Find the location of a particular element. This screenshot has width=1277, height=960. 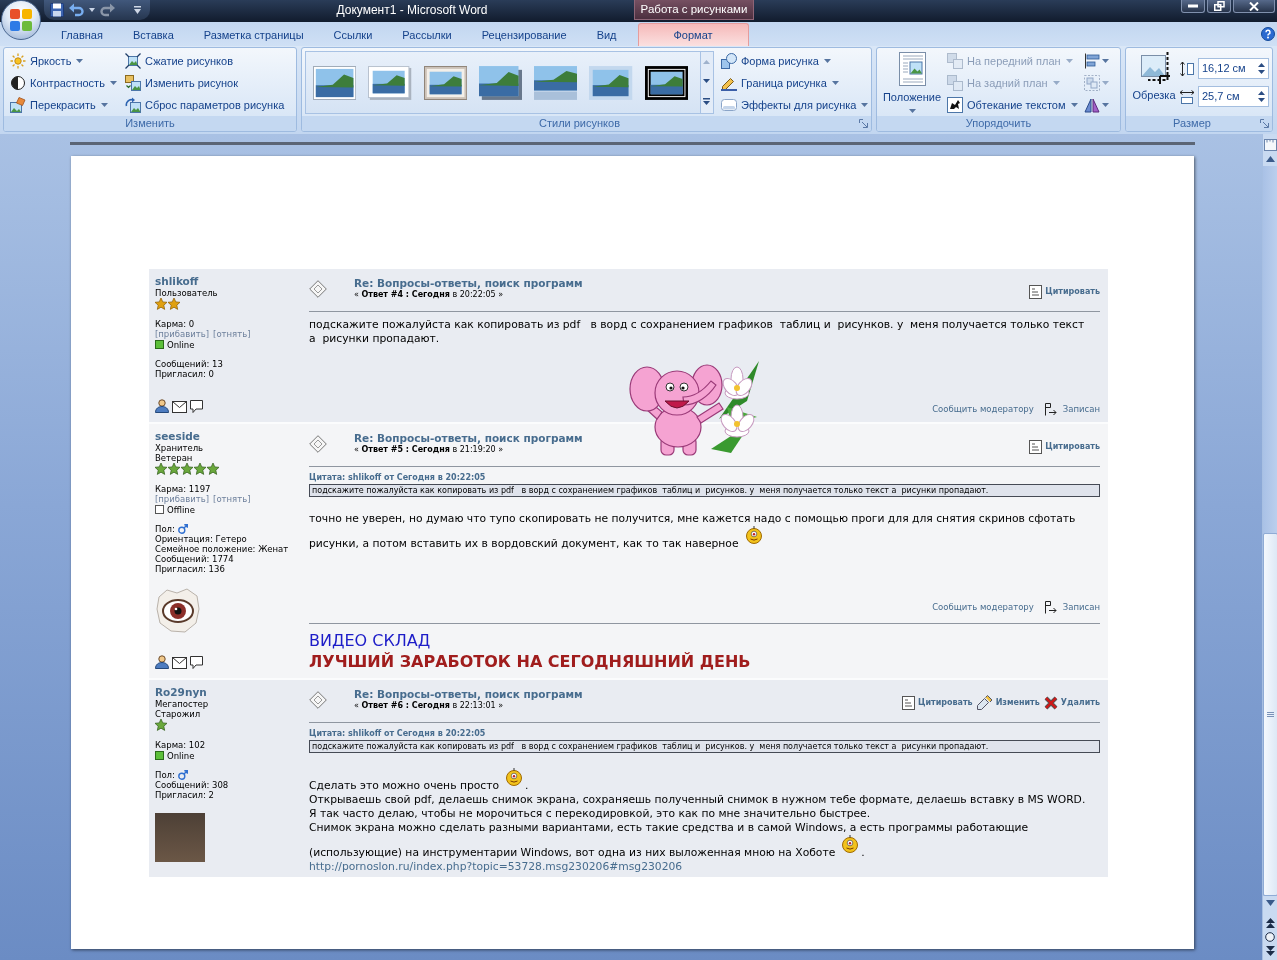

ribbon-tab: Ссылки is located at coordinates (353, 34).